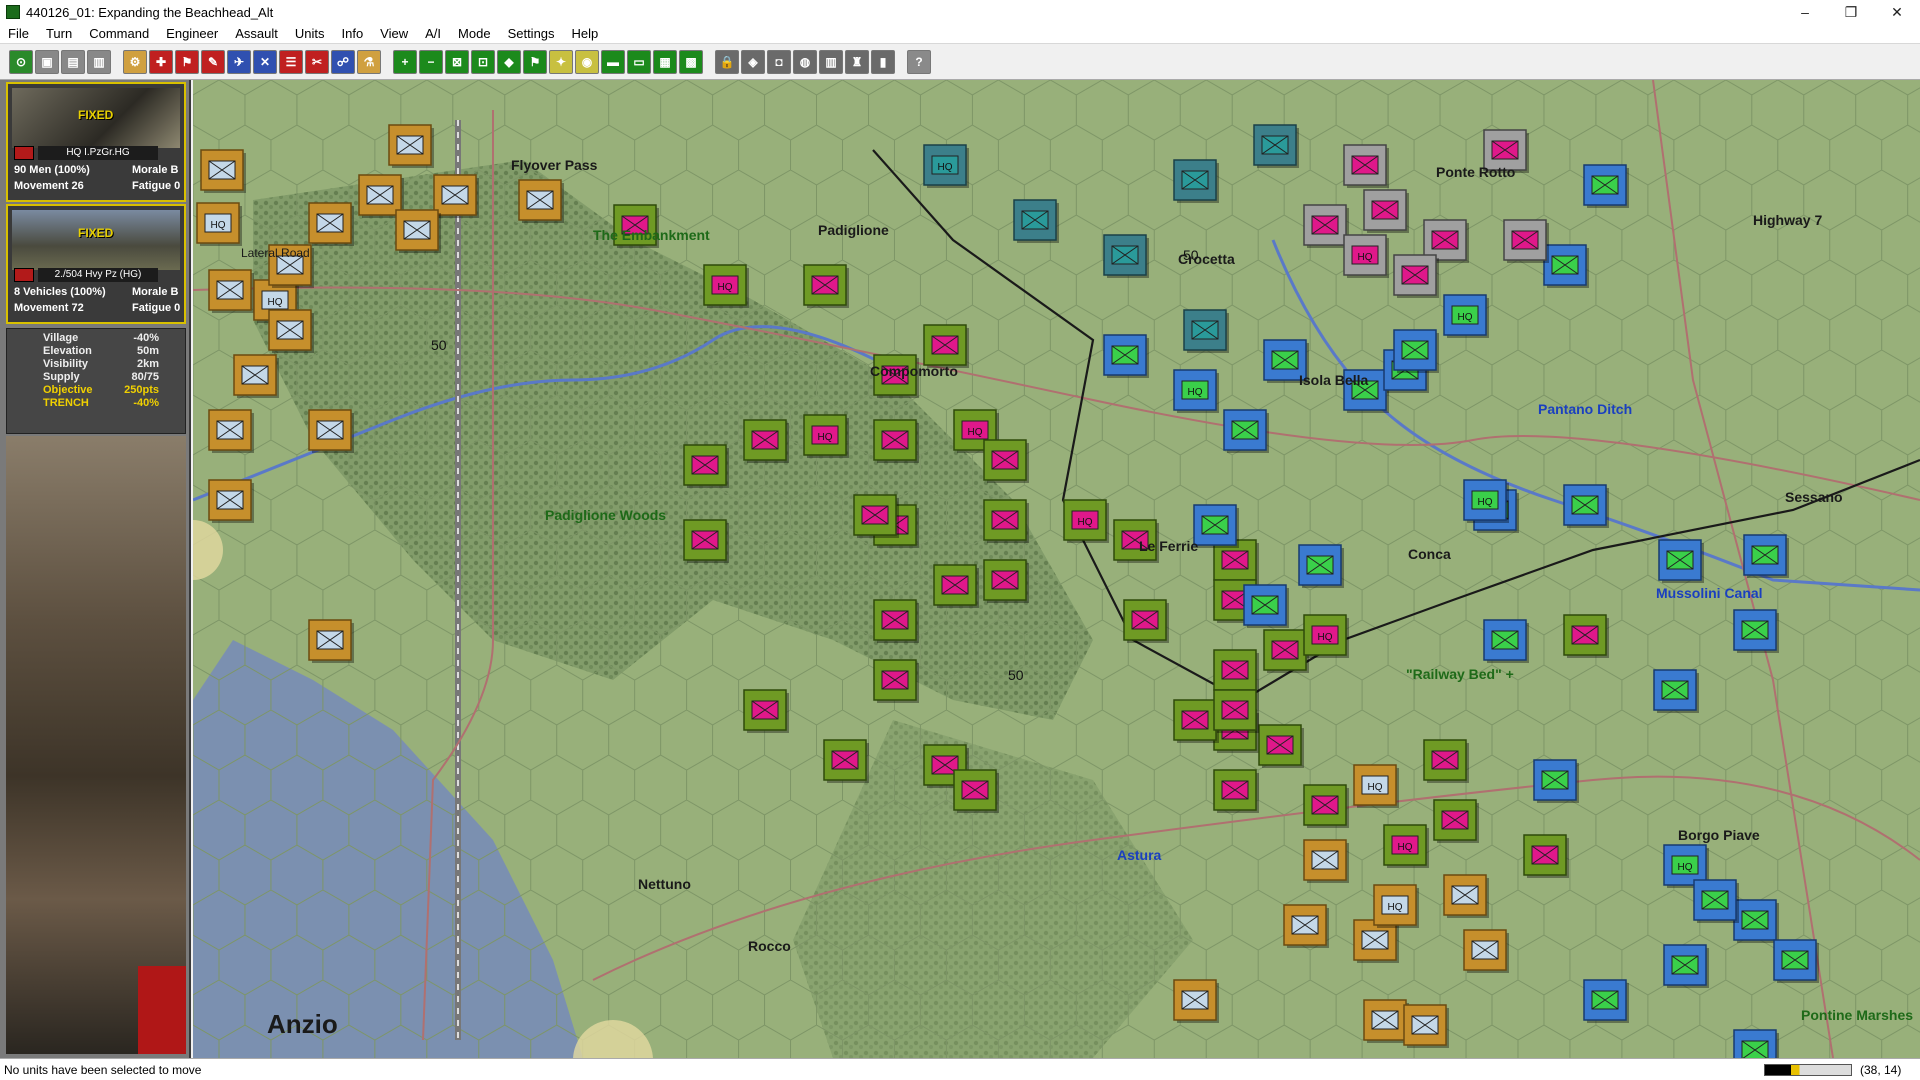 The image size is (1920, 1080). Describe the element at coordinates (753, 62) in the screenshot. I see `tb-28-icon: ◈` at that location.